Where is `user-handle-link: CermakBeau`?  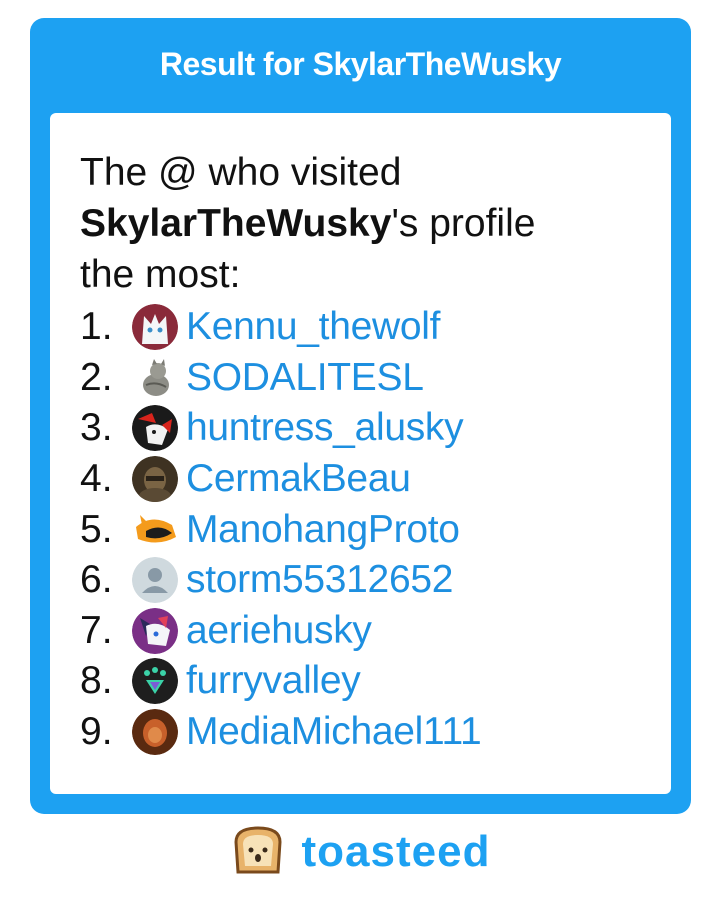 user-handle-link: CermakBeau is located at coordinates (298, 479).